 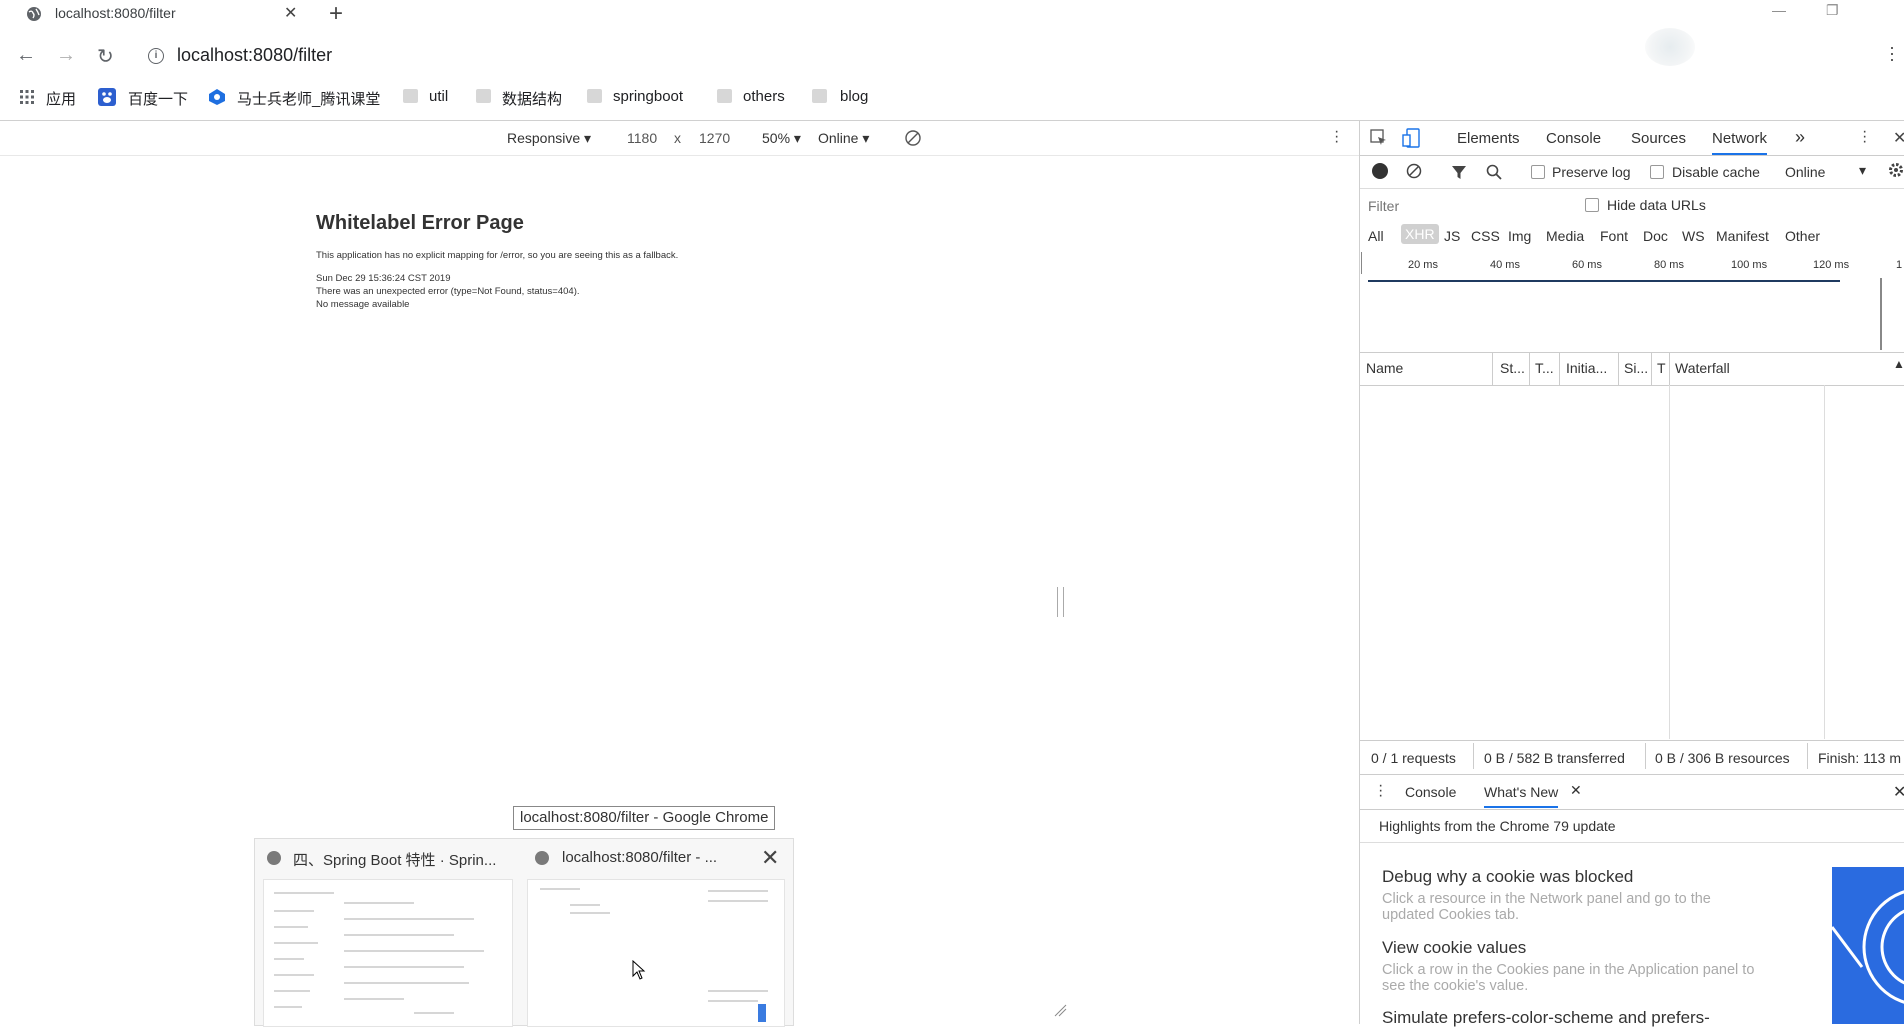 I want to click on chrome-icon, so click(x=274, y=858).